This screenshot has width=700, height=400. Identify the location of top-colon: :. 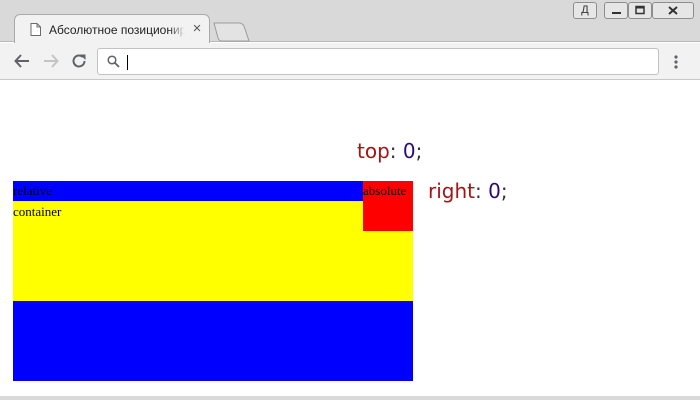
(393, 151).